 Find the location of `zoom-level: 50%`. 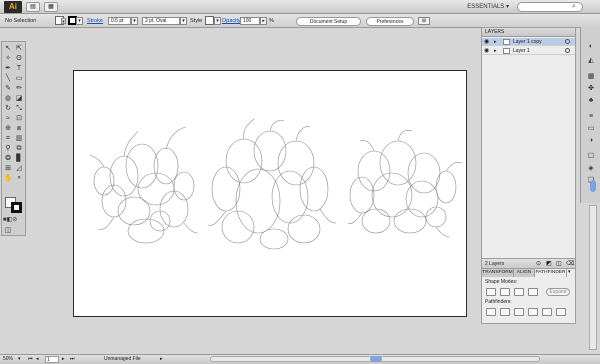

zoom-level: 50% is located at coordinates (8, 359).